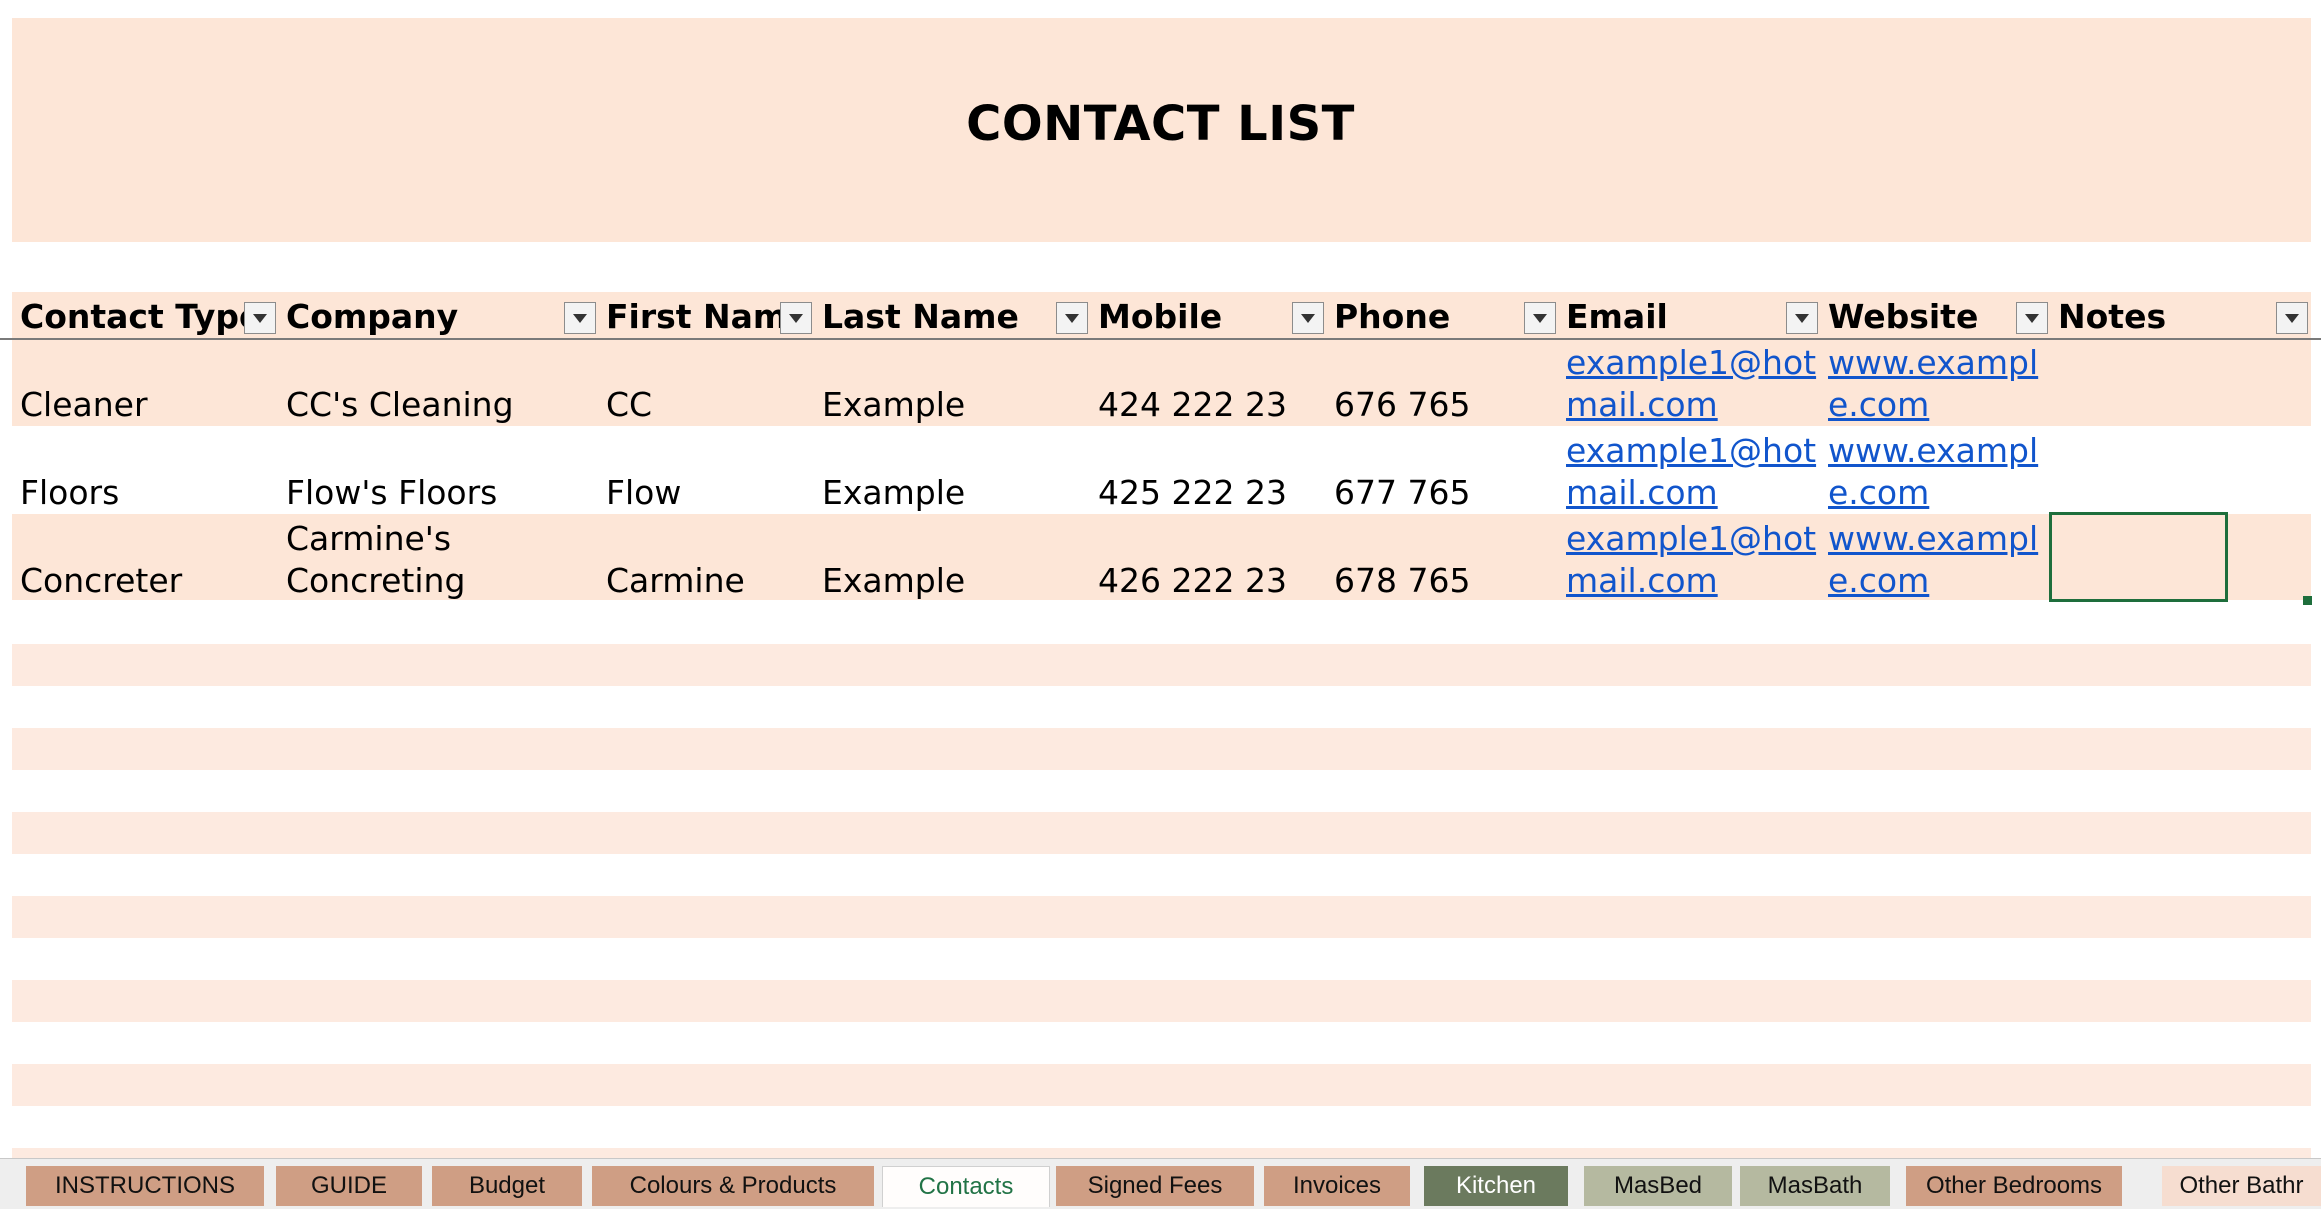  What do you see at coordinates (1192, 581) in the screenshot?
I see `cell-mobile: 426 222 23` at bounding box center [1192, 581].